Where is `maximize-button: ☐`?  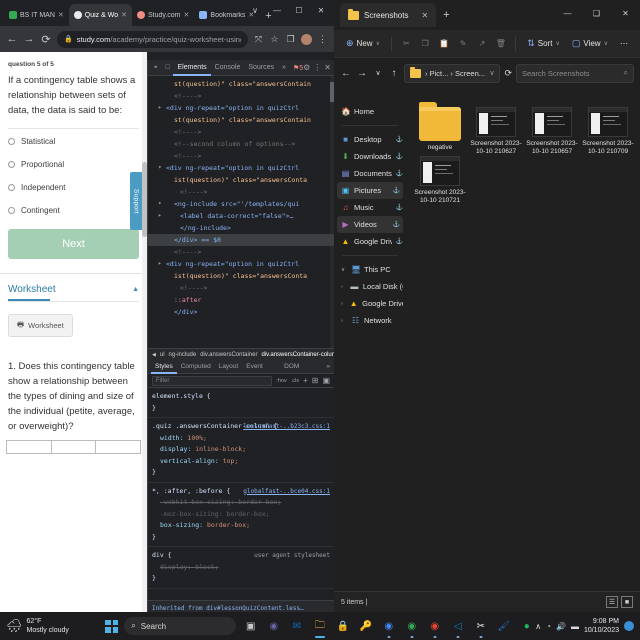
maximize-button: ☐ is located at coordinates (299, 10).